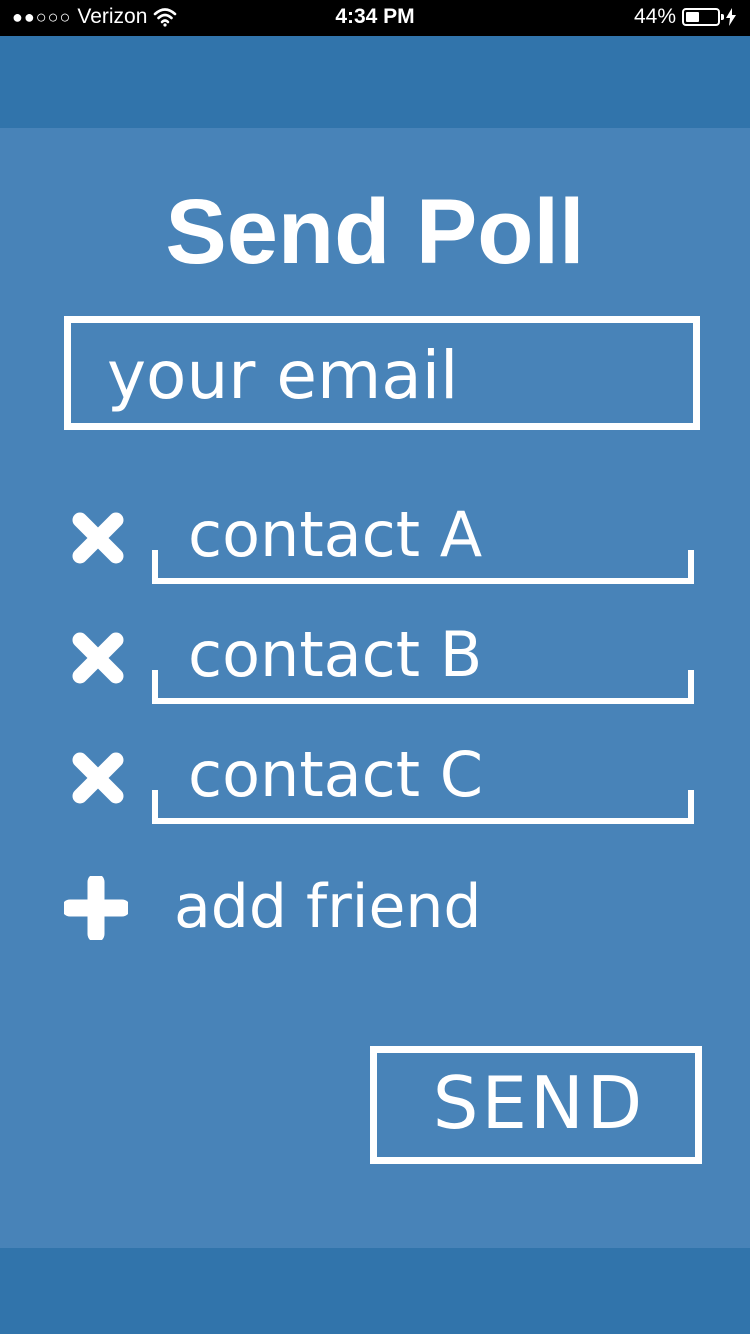  I want to click on battery-percent: 44%, so click(654, 16).